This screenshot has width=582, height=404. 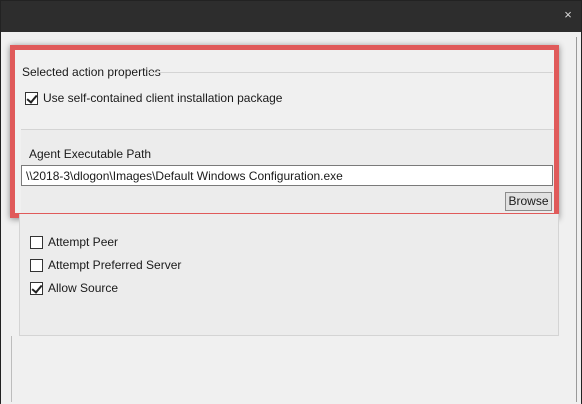 I want to click on attempt-preferred-server-row: Attempt Preferred Server, so click(x=105, y=265).